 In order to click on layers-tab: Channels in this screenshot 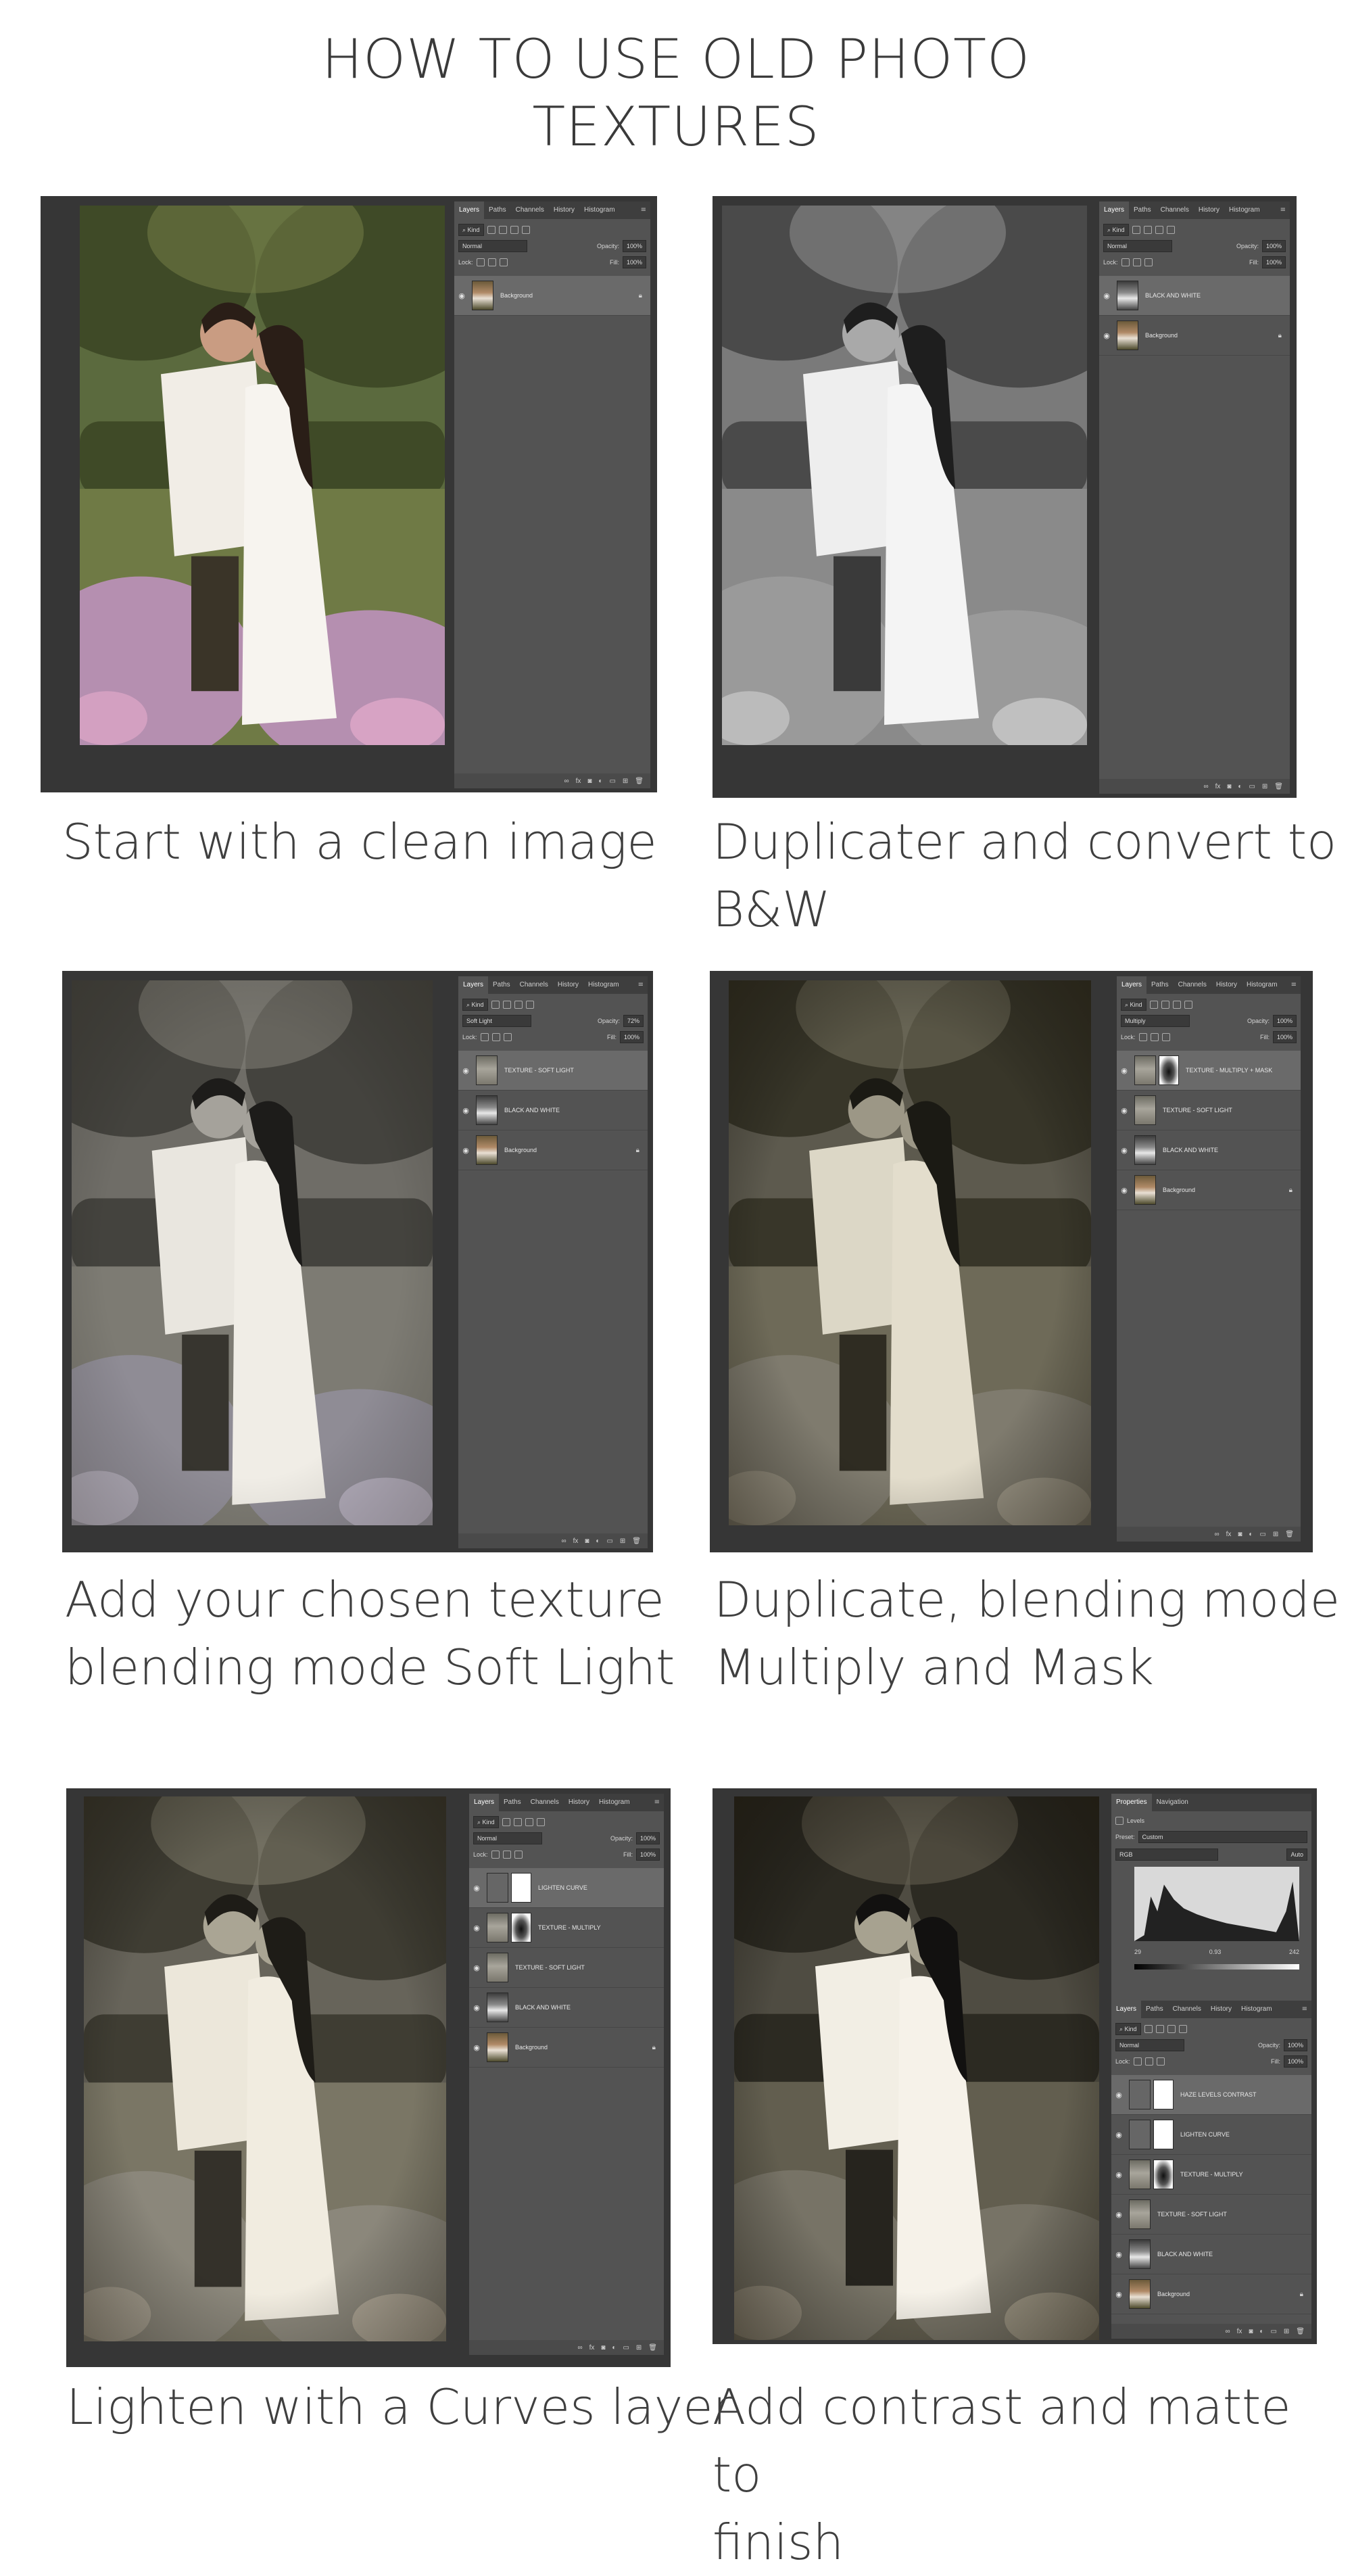, I will do `click(530, 210)`.